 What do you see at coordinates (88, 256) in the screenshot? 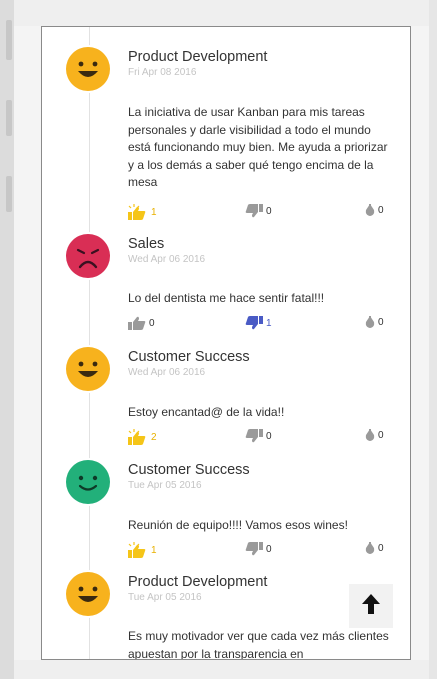
I see `sad-face-icon` at bounding box center [88, 256].